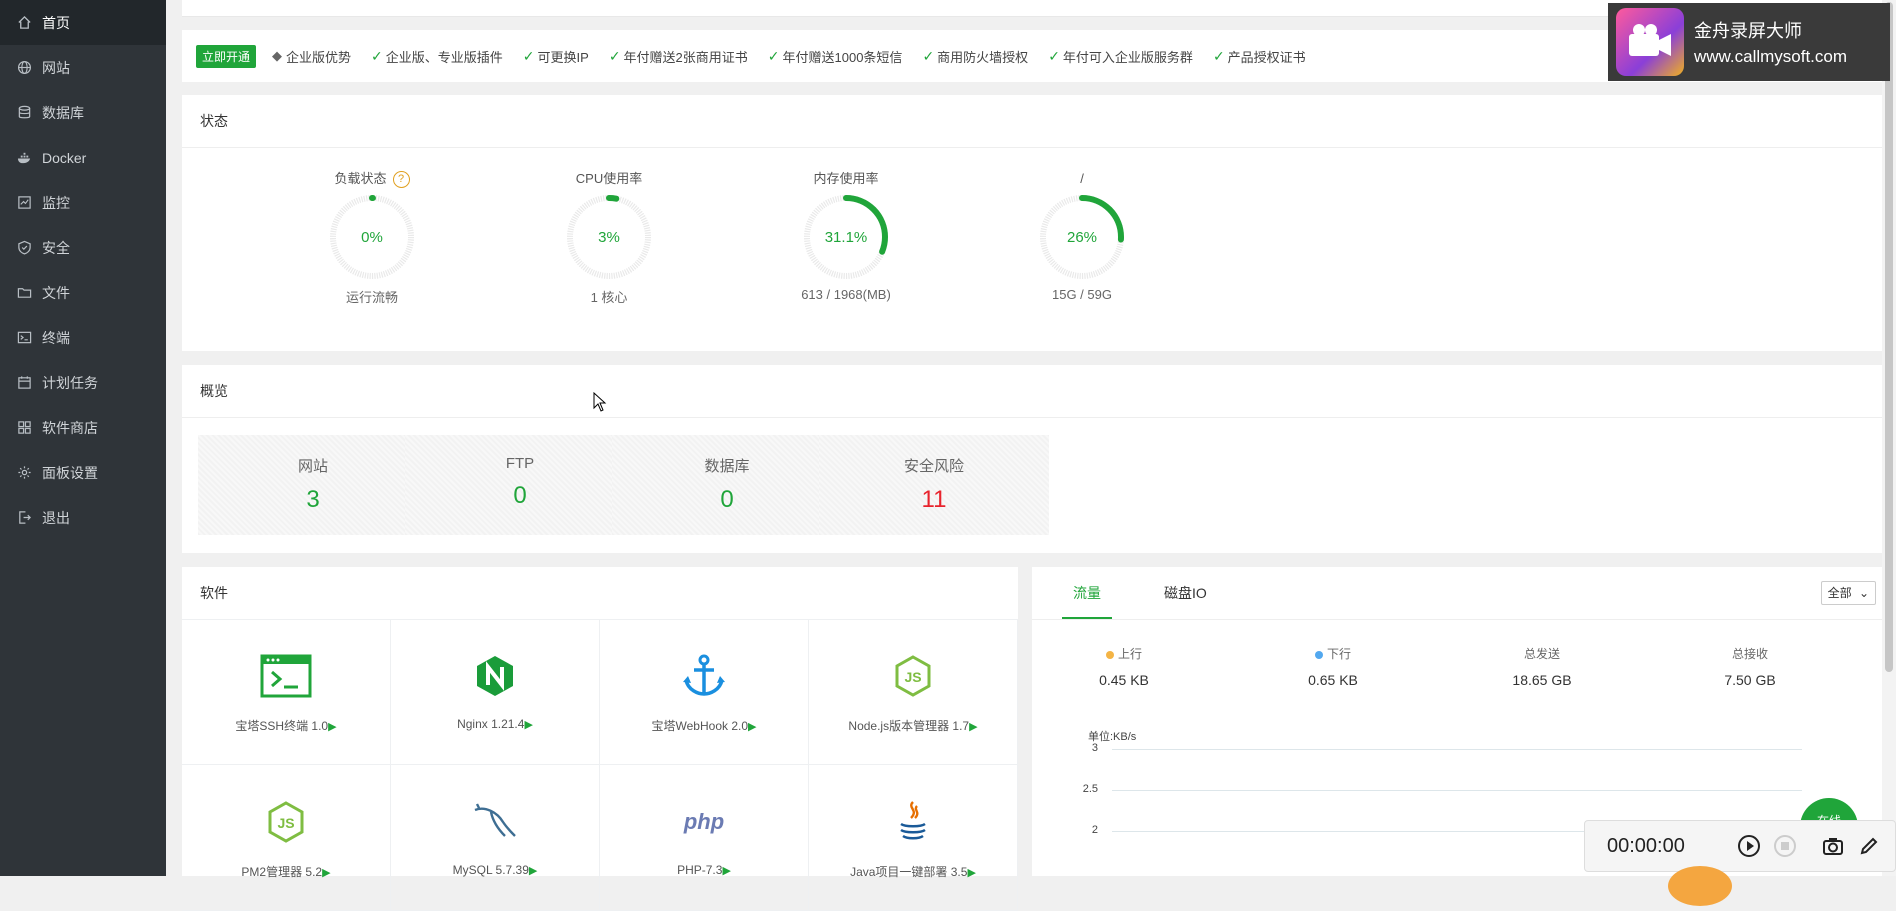 The width and height of the screenshot is (1896, 911). I want to click on software-item: JS PM2管理器 5.2▶, so click(286, 838).